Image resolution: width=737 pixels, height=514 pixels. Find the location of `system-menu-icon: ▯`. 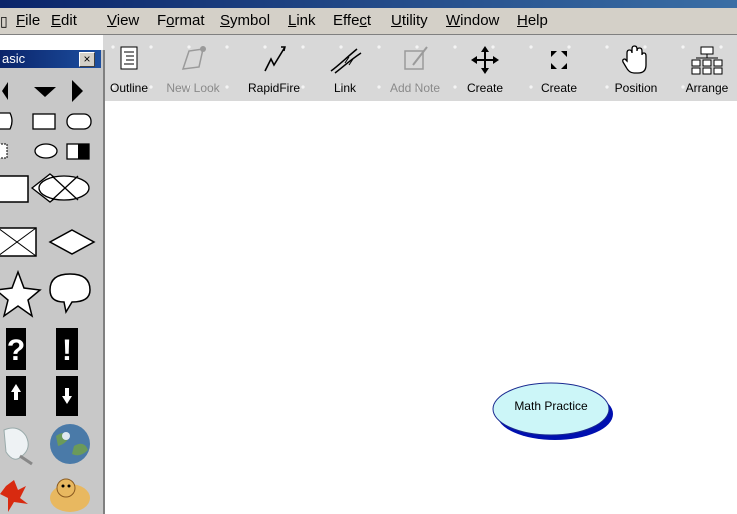

system-menu-icon: ▯ is located at coordinates (4, 21).